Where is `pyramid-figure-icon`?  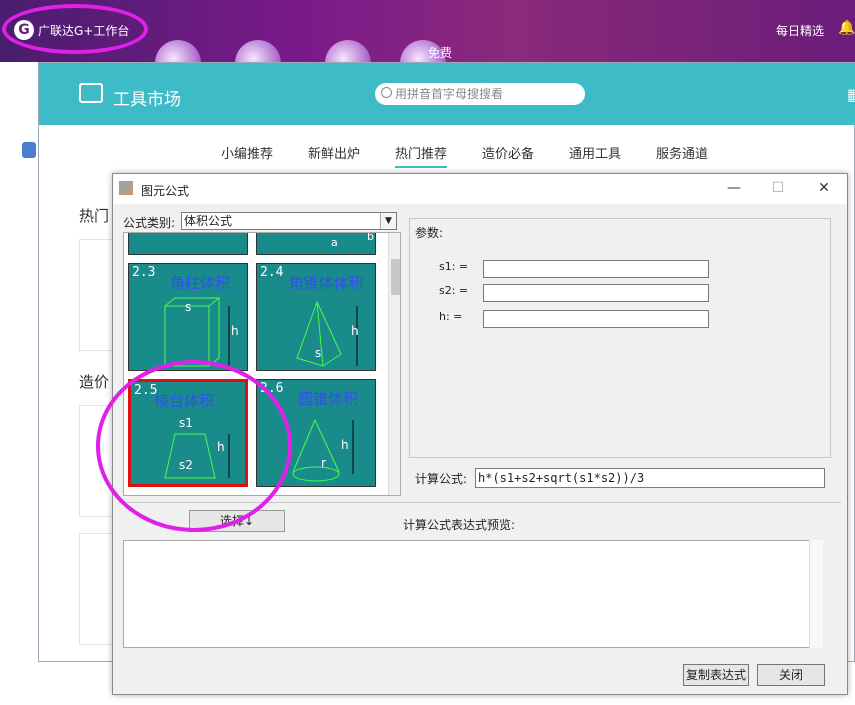 pyramid-figure-icon is located at coordinates (327, 333).